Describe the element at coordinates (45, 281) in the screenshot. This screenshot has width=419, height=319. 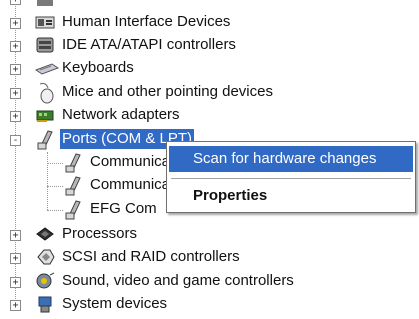
I see `sound-icon` at that location.